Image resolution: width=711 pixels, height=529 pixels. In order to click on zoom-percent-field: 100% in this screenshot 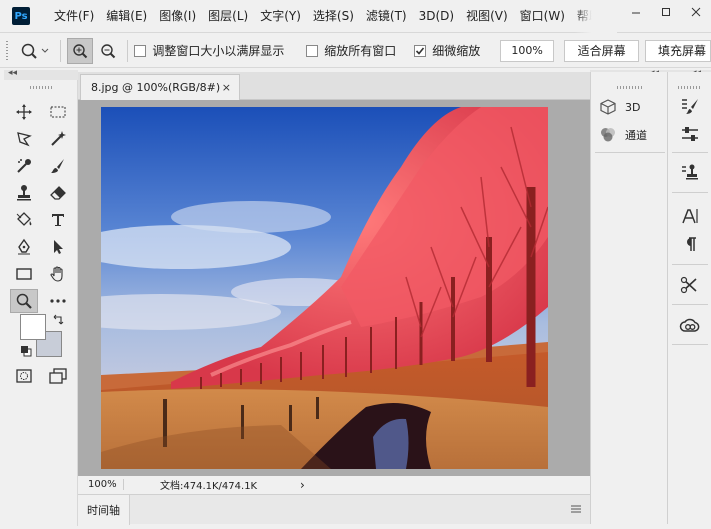, I will do `click(527, 50)`.